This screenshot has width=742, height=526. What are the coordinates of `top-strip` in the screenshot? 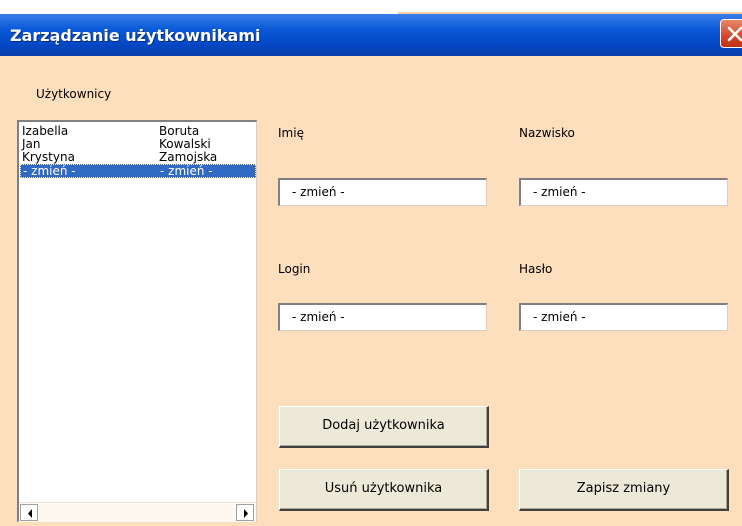 It's located at (371, 7).